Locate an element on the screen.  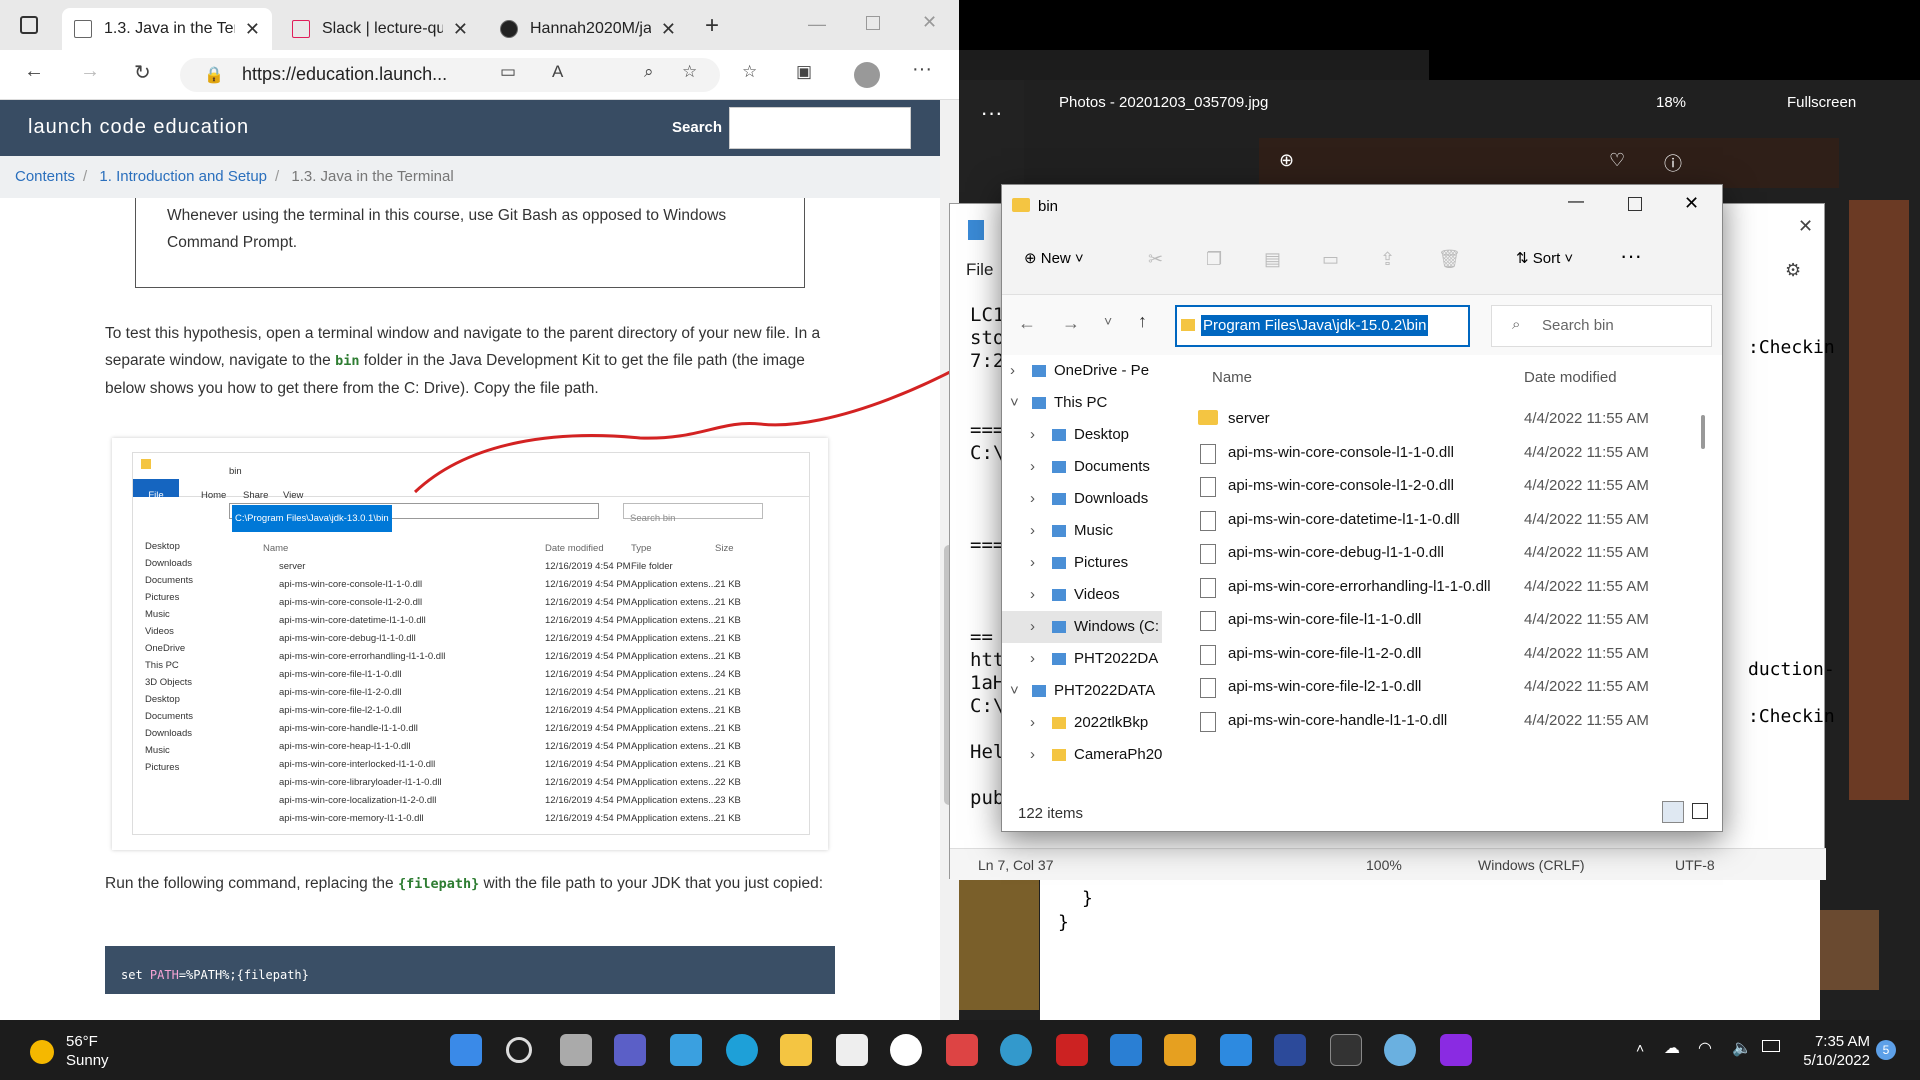
share-icon: ⇪ is located at coordinates (1387, 259).